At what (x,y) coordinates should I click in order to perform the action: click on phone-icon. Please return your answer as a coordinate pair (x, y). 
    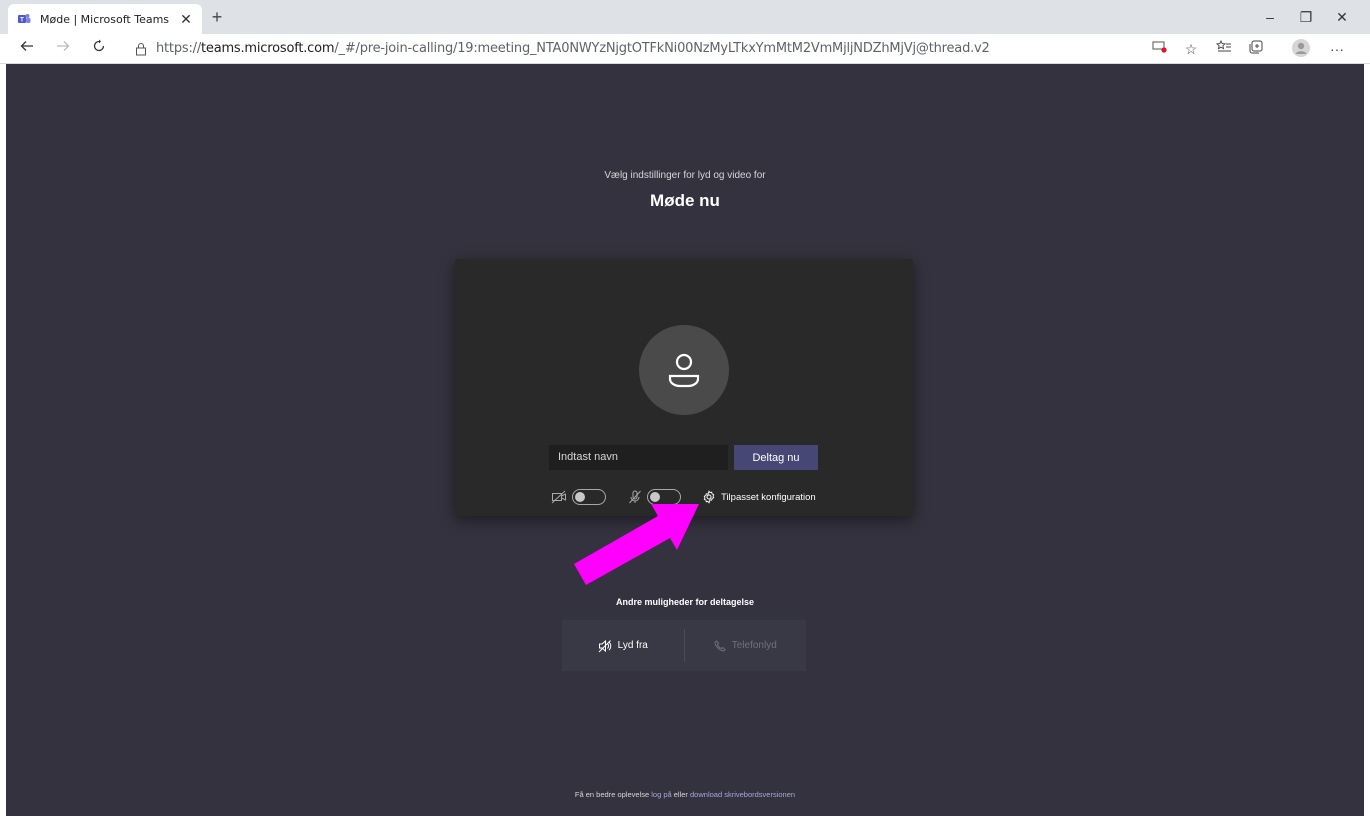
    Looking at the image, I should click on (720, 645).